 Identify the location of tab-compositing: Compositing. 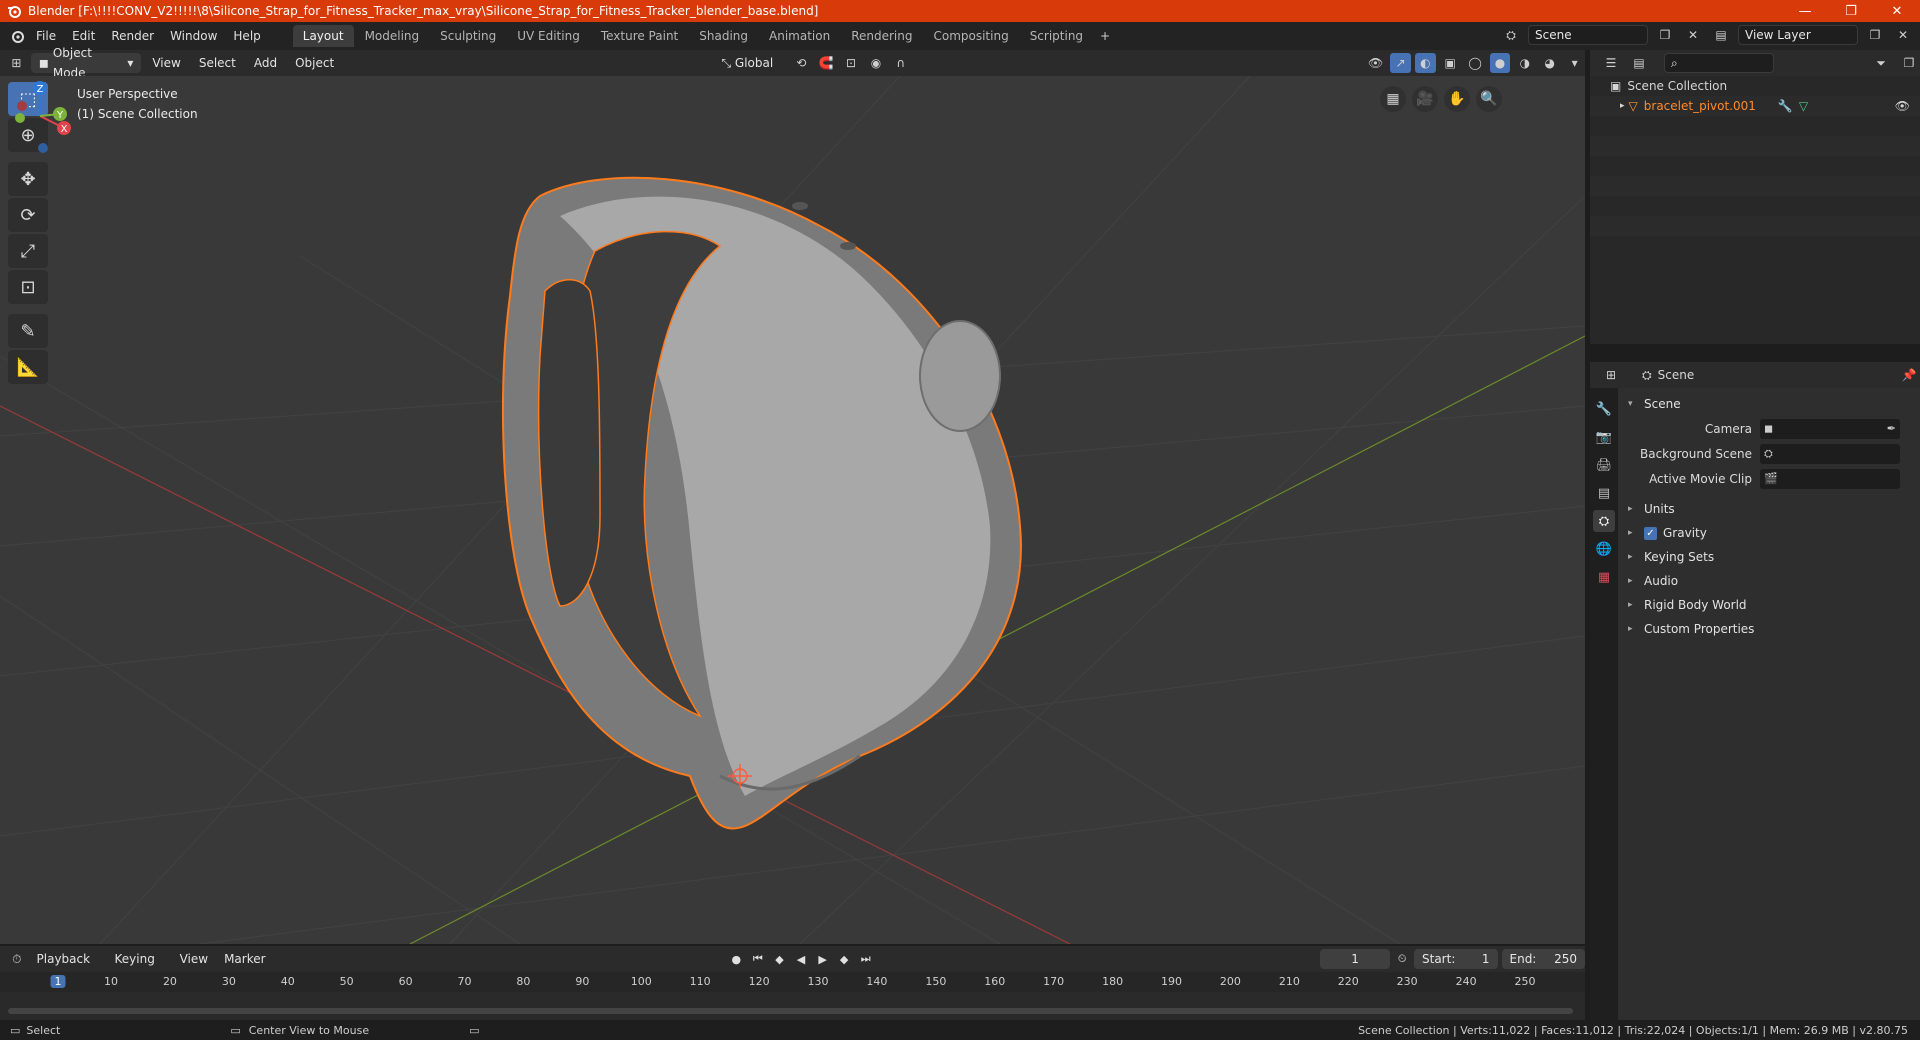
(970, 36).